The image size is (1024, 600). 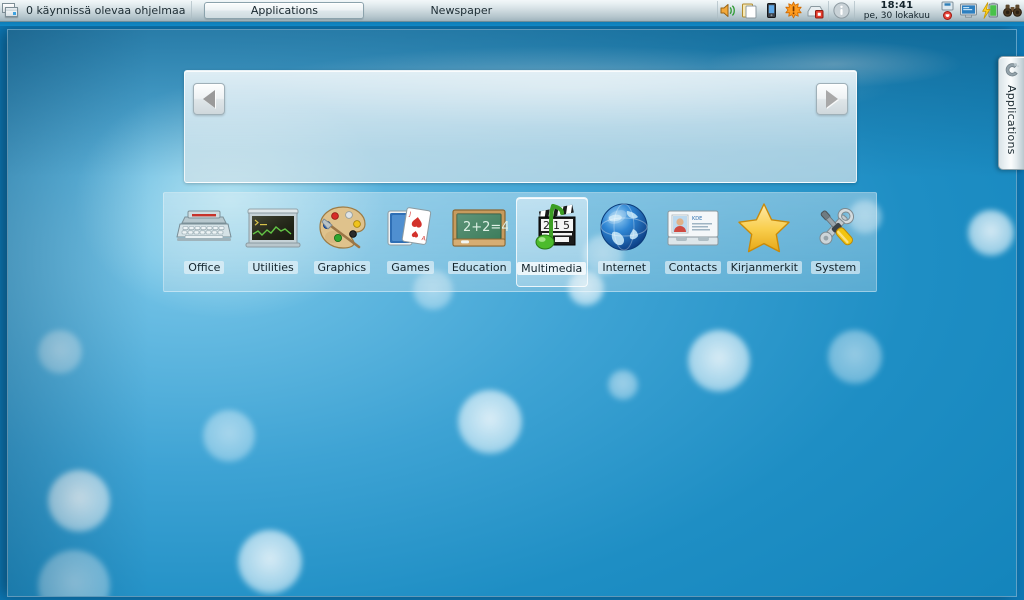 What do you see at coordinates (411, 229) in the screenshot?
I see `playing-cards-icon: J A` at bounding box center [411, 229].